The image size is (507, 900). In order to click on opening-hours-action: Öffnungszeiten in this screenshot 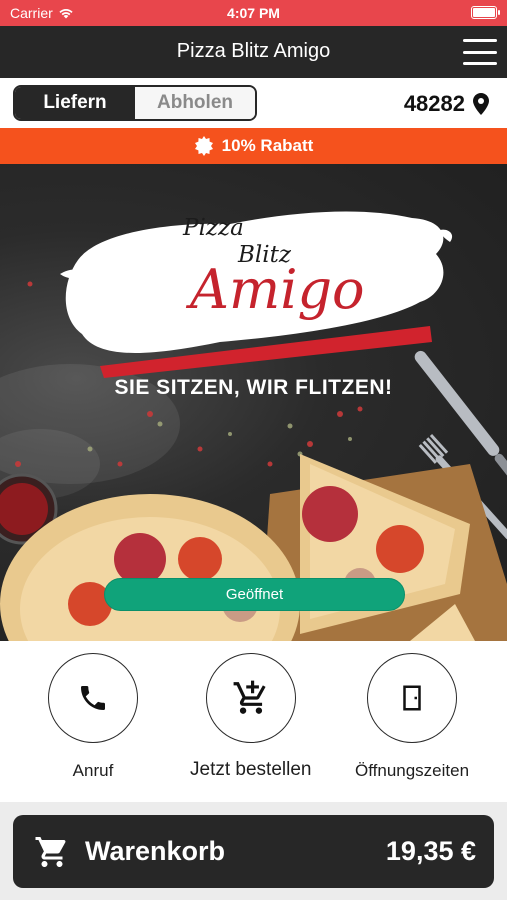, I will do `click(412, 717)`.